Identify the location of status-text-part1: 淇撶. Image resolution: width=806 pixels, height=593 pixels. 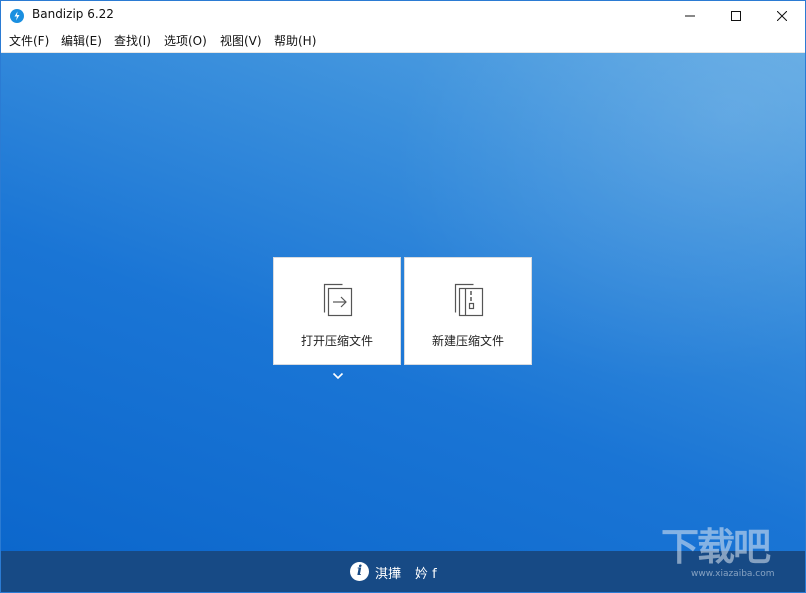
(388, 574).